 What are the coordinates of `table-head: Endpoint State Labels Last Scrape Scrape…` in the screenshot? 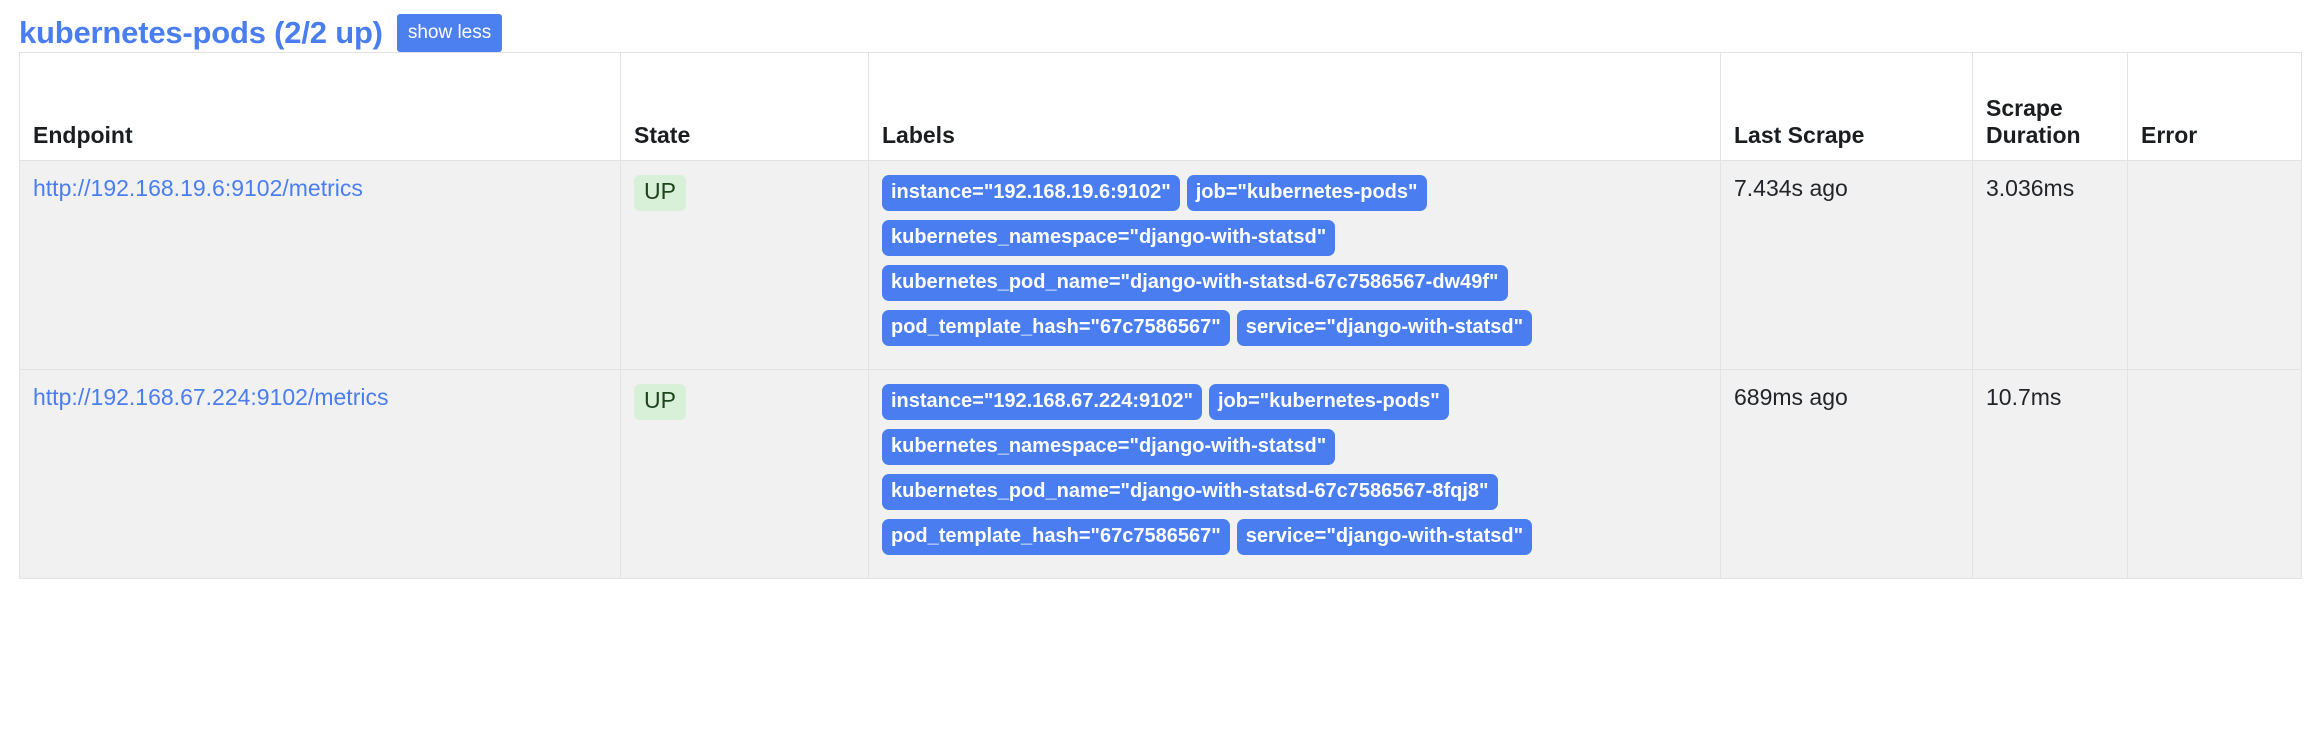 It's located at (1160, 106).